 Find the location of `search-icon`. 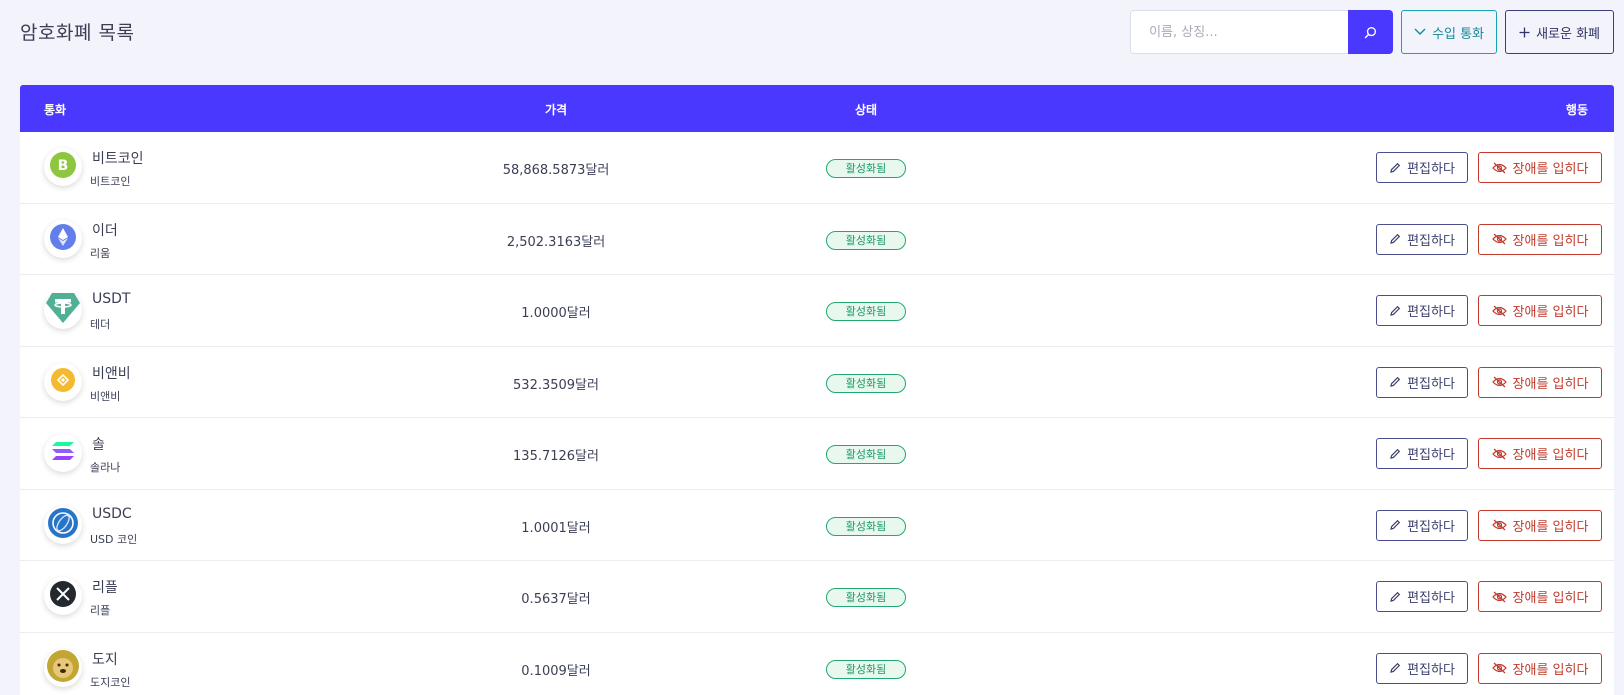

search-icon is located at coordinates (1370, 32).